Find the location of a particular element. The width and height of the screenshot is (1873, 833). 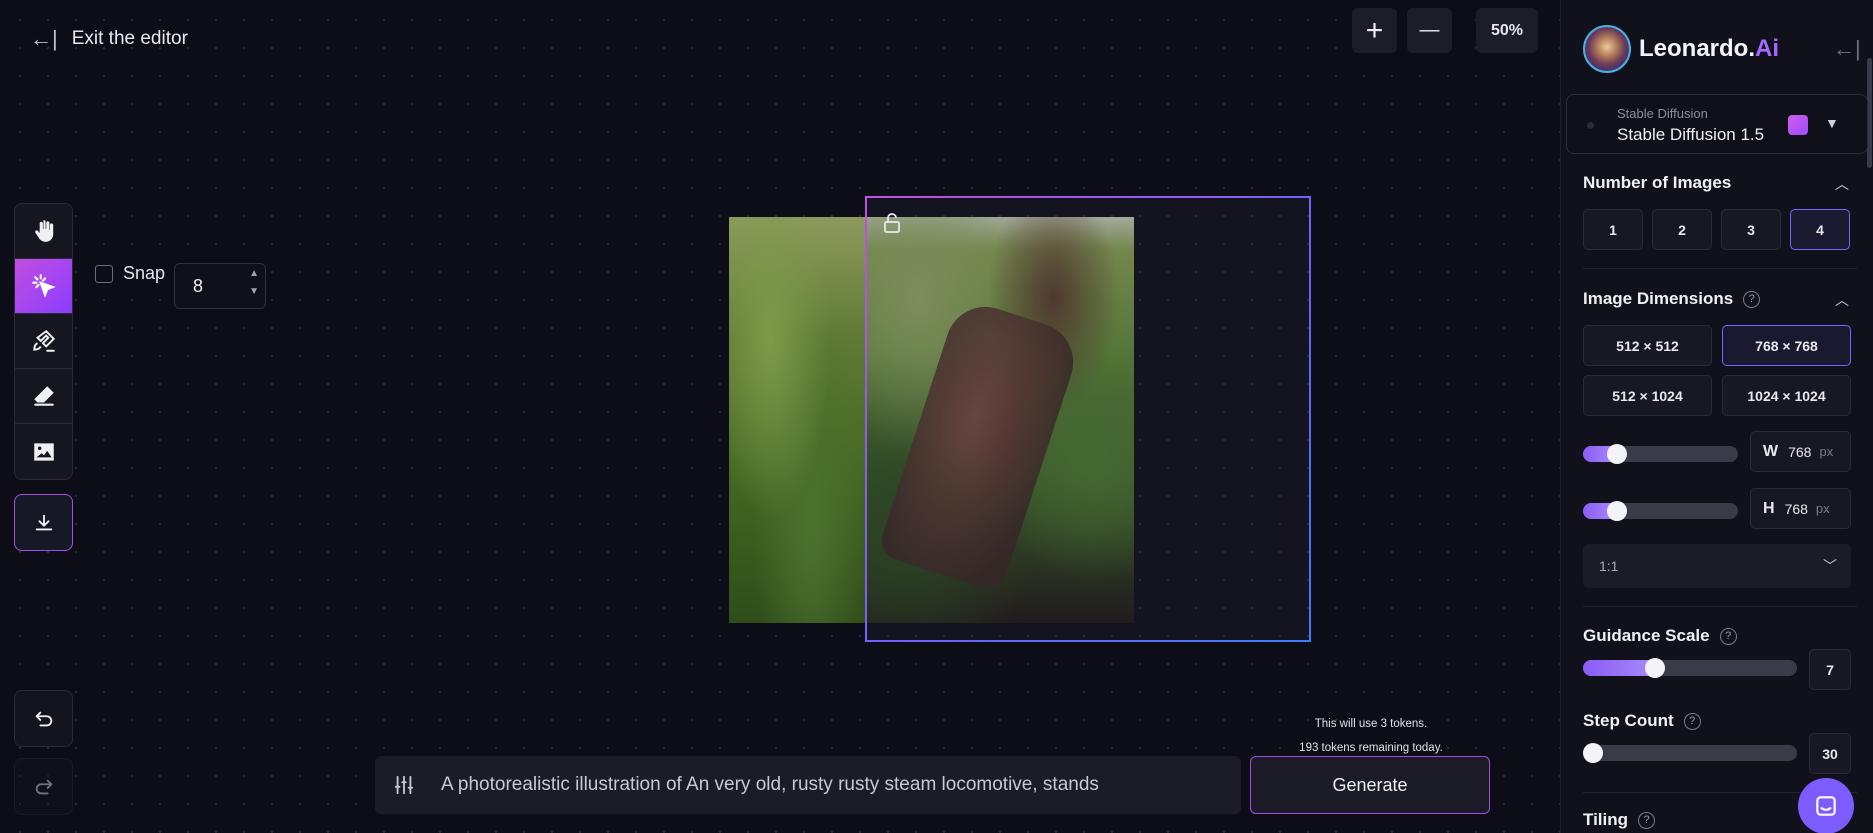

arrow-left-icon: ←| is located at coordinates (44, 38).